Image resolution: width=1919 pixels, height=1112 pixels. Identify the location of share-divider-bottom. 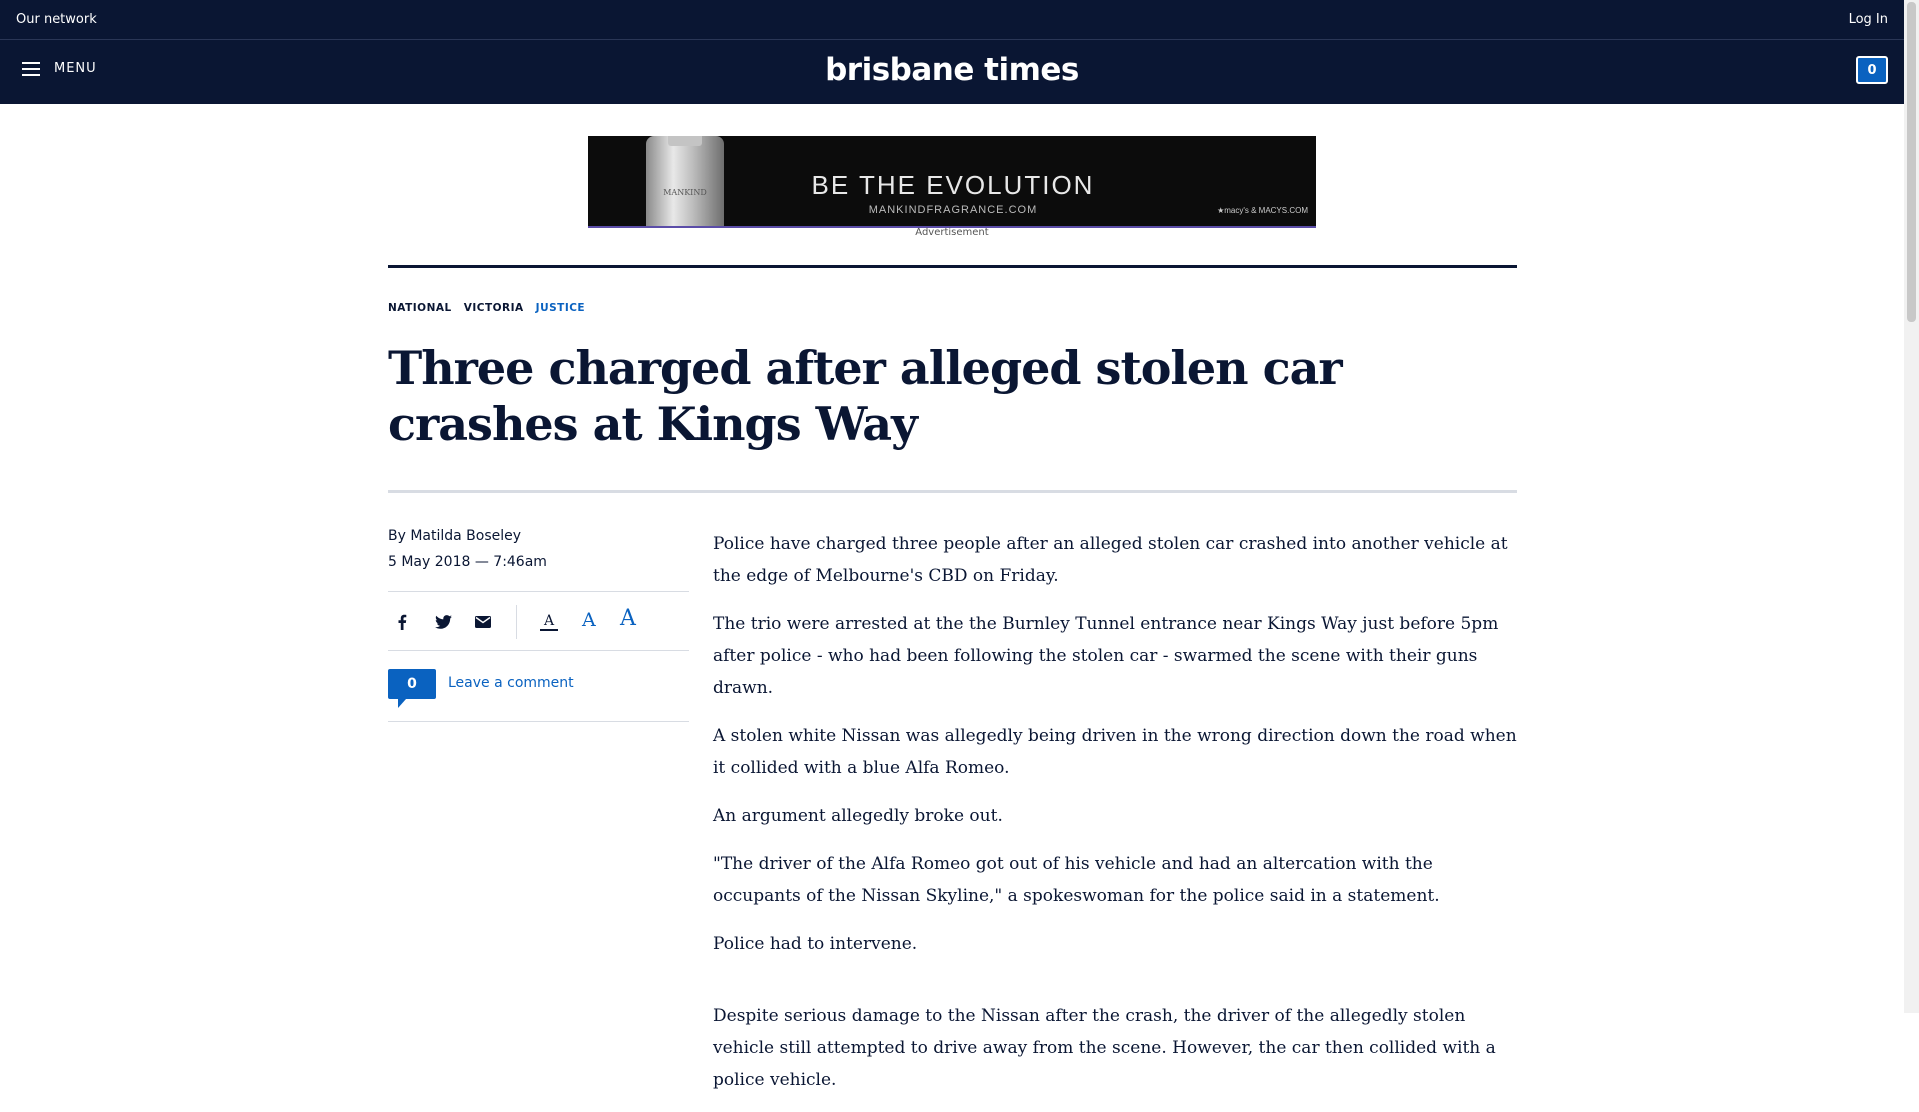
(538, 650).